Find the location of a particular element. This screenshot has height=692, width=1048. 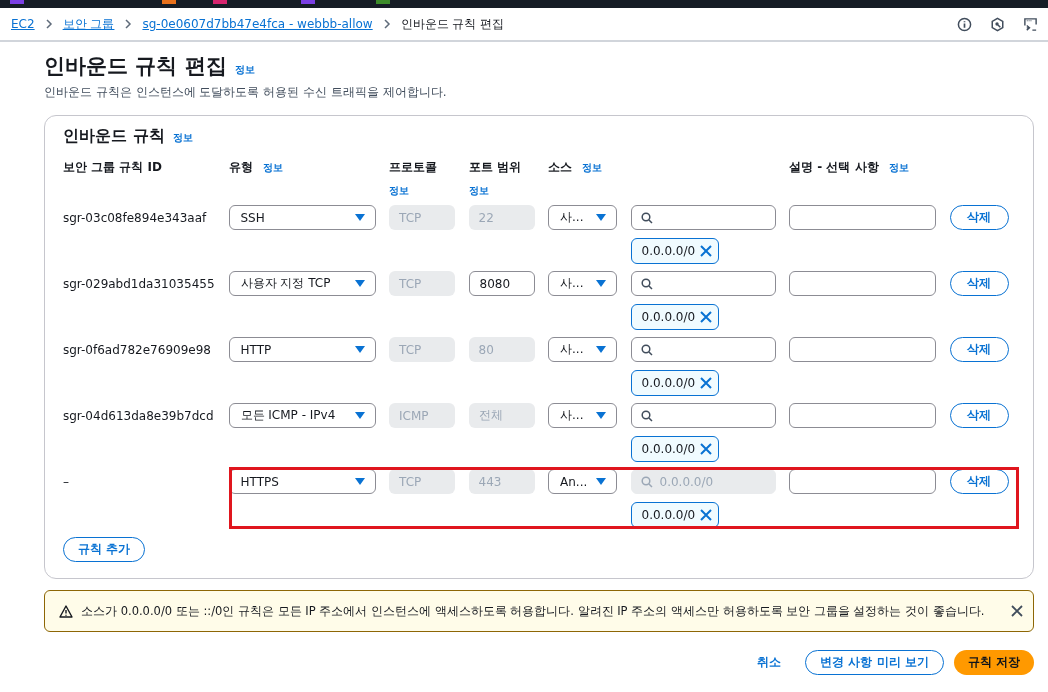

breadcrumb-link: EC2 is located at coordinates (23, 24).